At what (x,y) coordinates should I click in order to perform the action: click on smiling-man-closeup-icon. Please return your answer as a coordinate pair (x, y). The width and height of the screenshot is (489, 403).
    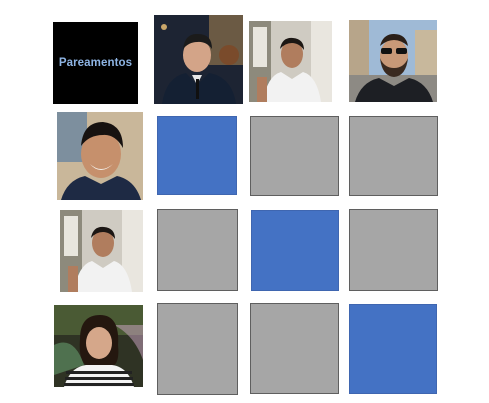
    Looking at the image, I should click on (100, 156).